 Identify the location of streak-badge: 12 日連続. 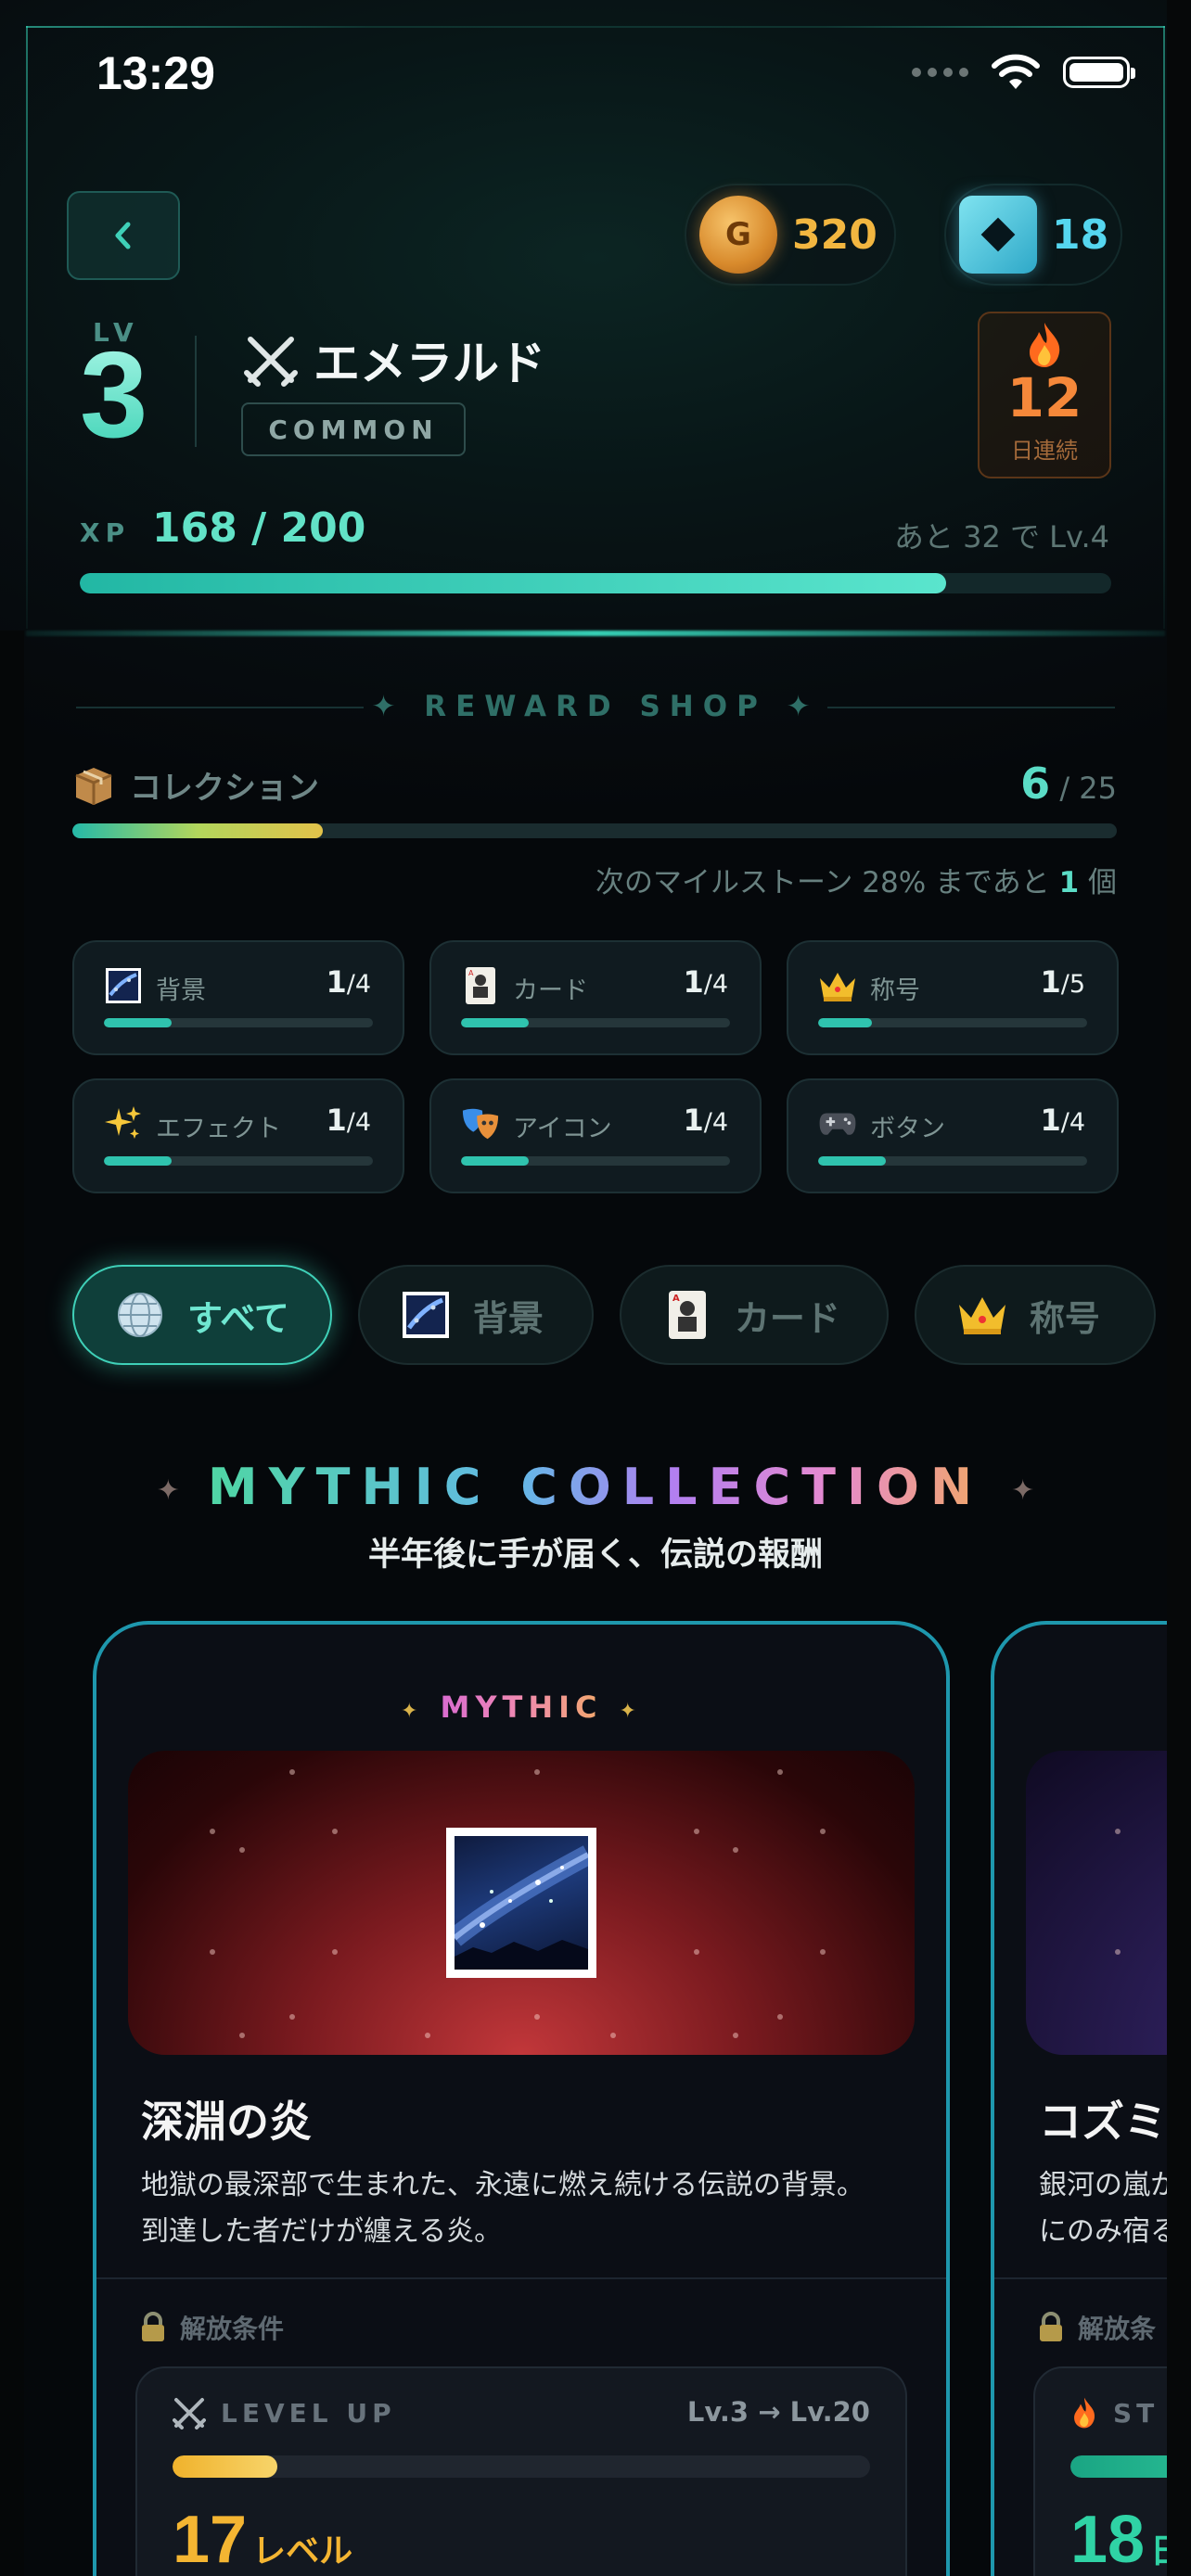
(1044, 395).